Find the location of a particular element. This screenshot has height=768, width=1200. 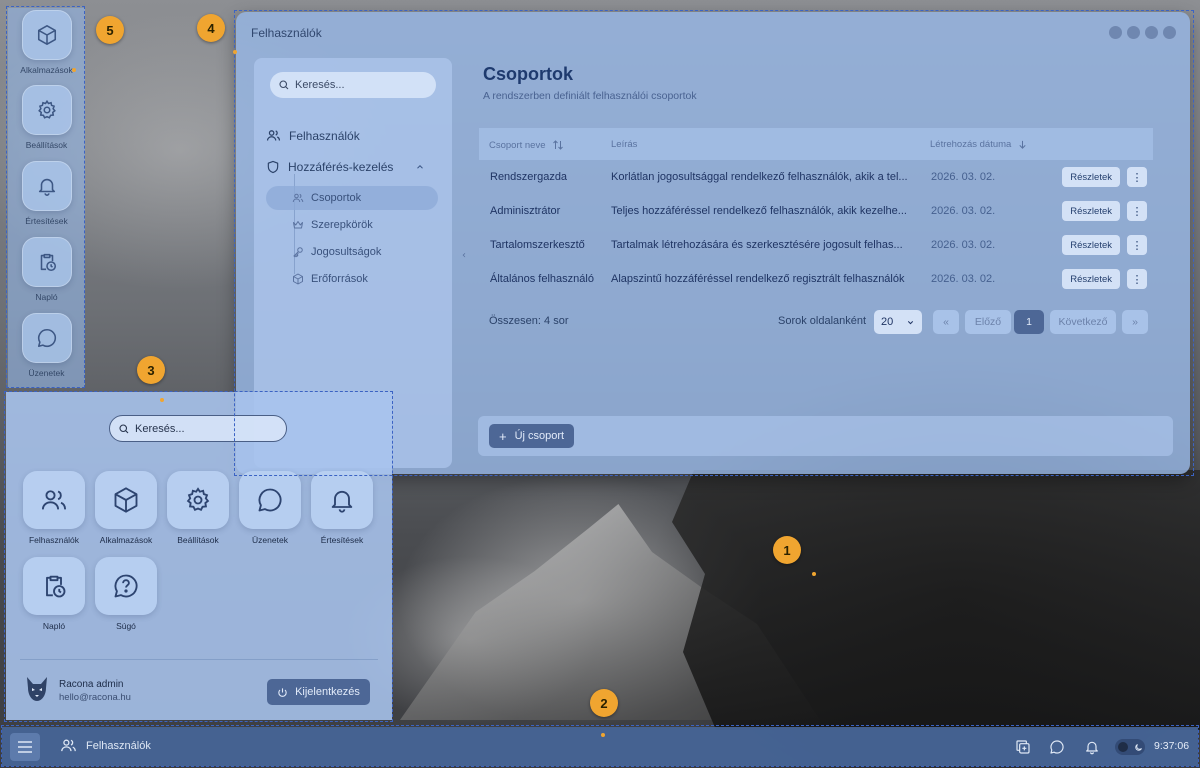

app-label: Felhasználók is located at coordinates (54, 540).